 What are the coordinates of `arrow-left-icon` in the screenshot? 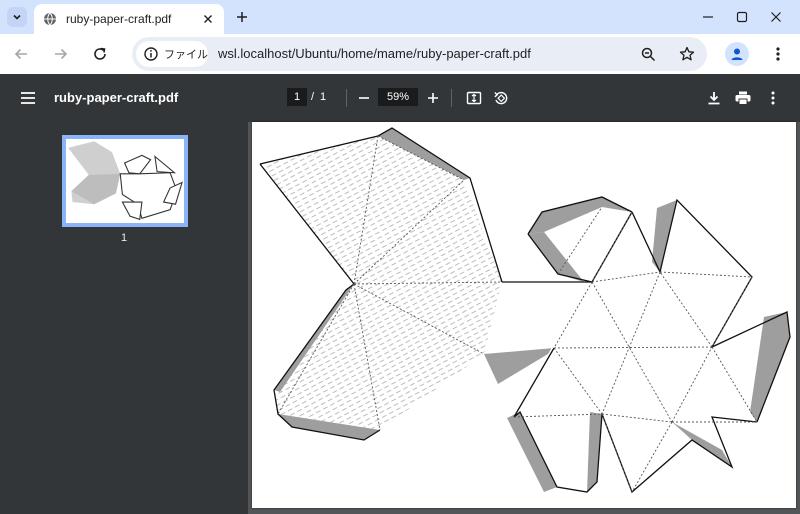 It's located at (20, 54).